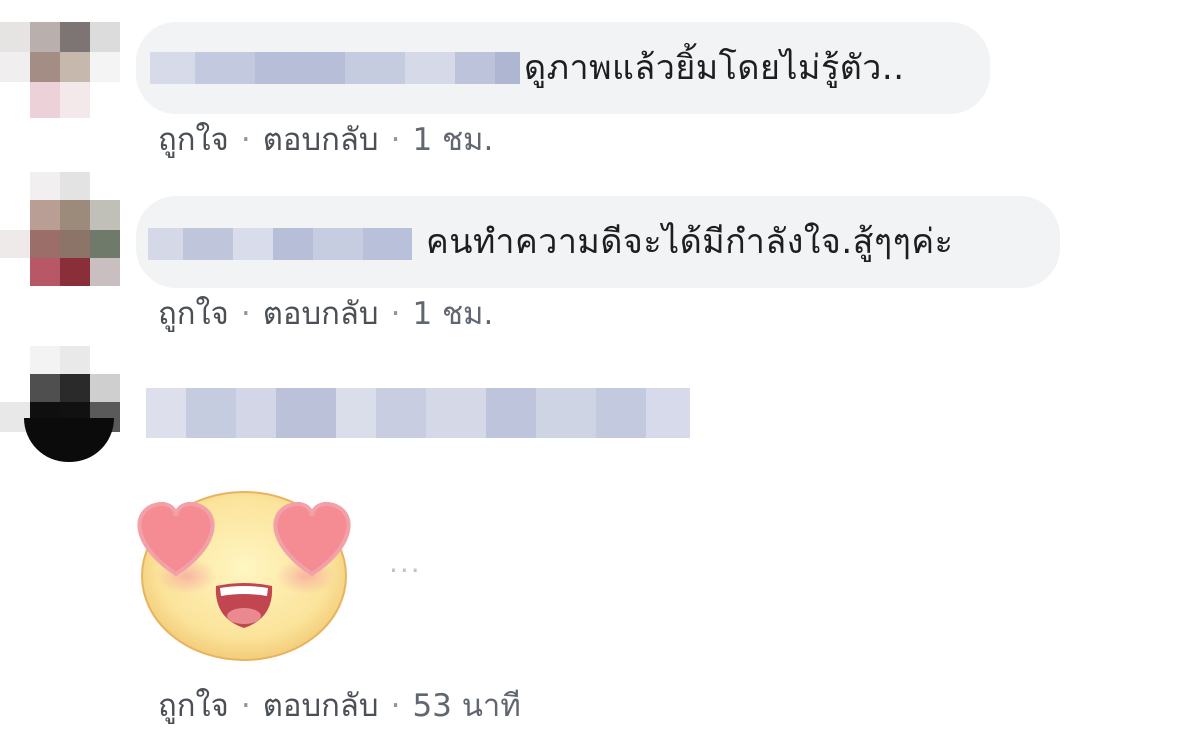 The height and width of the screenshot is (736, 1200). I want to click on comment-actions: ถูกใจ · ตอบกลับ · 53 นาที, so click(339, 706).